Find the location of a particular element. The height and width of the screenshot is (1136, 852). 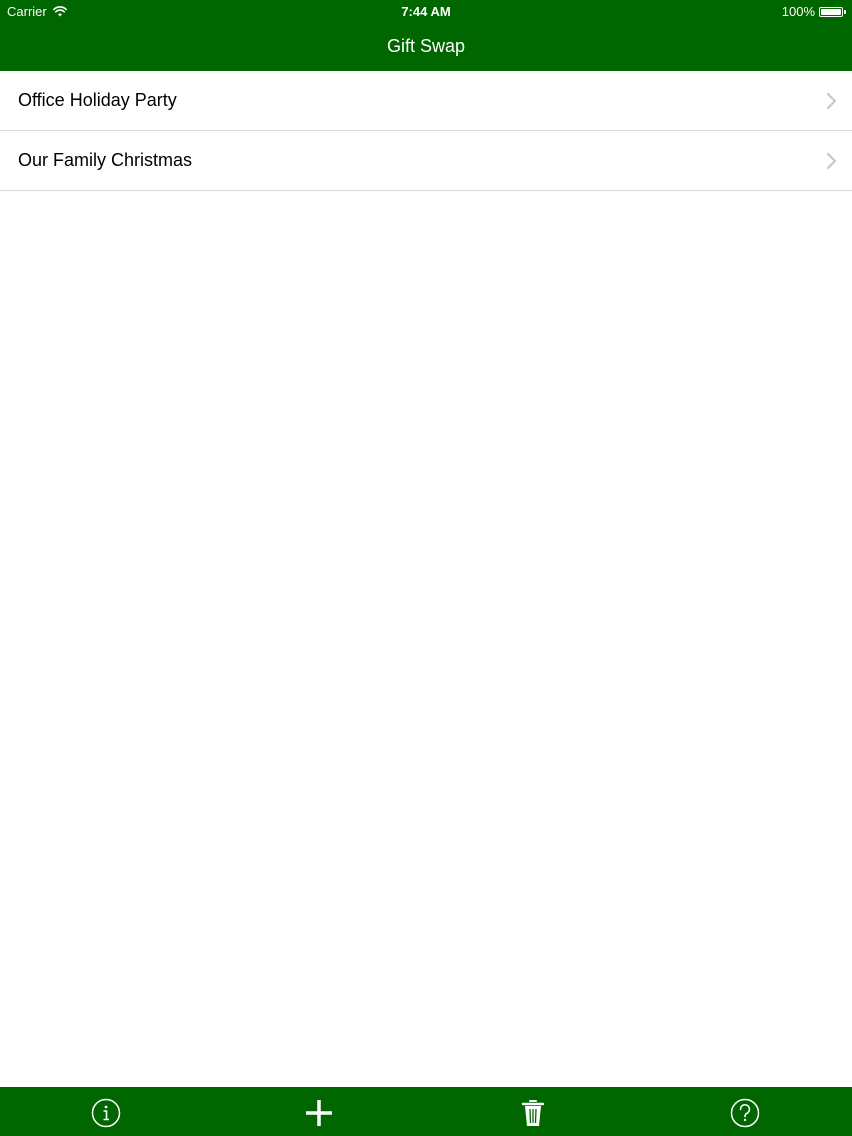

list-item-label: Office Holiday Party is located at coordinates (97, 100).